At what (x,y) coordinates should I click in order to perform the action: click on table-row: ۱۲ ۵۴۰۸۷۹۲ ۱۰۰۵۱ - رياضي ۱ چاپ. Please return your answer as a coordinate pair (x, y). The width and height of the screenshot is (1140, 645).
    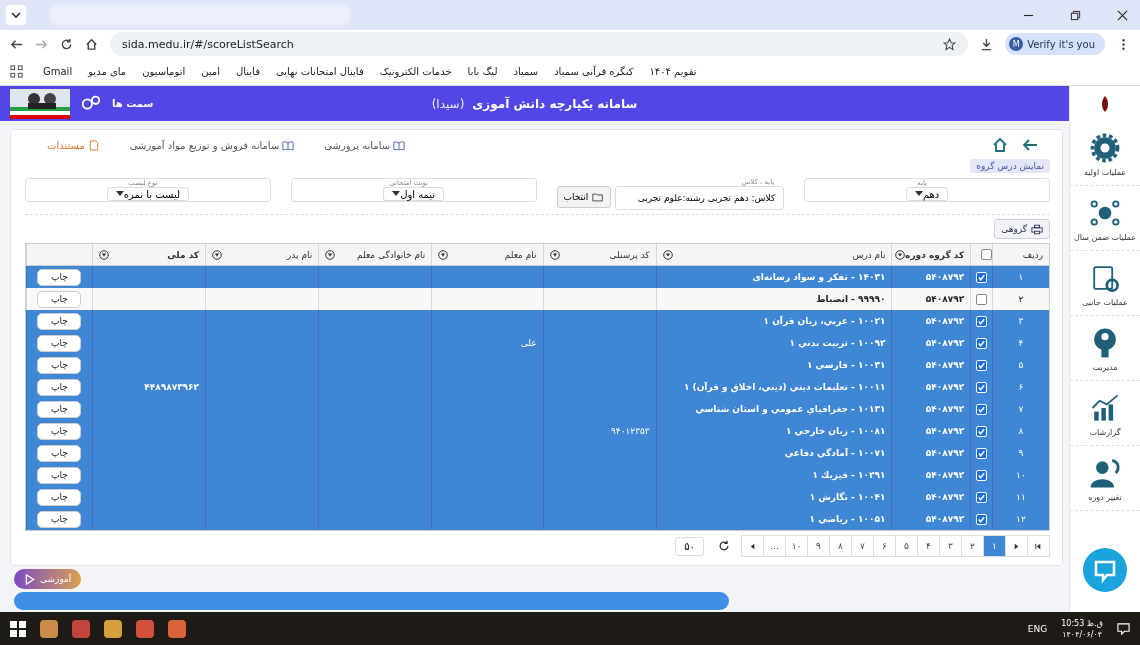
    Looking at the image, I should click on (537, 519).